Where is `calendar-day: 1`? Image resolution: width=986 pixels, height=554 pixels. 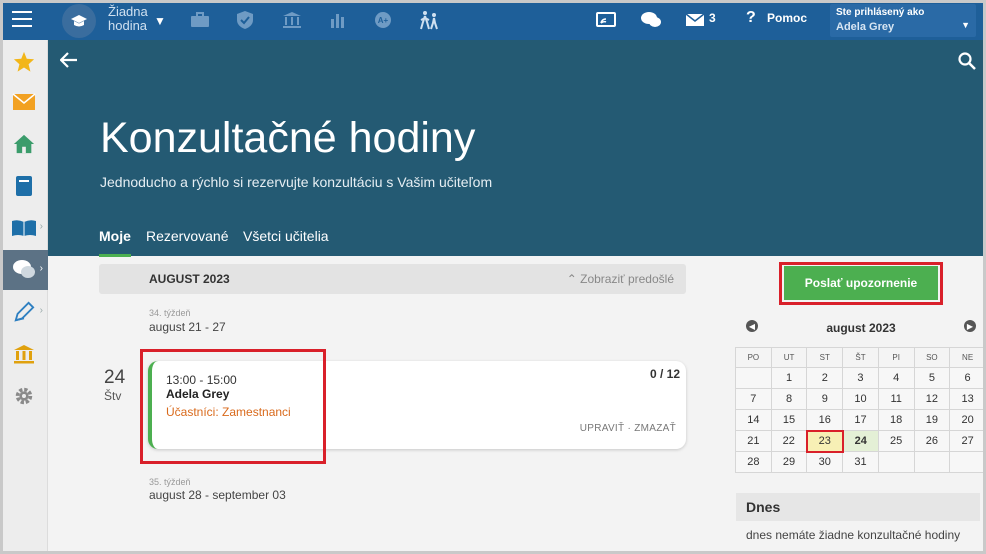
calendar-day: 1 is located at coordinates (789, 378).